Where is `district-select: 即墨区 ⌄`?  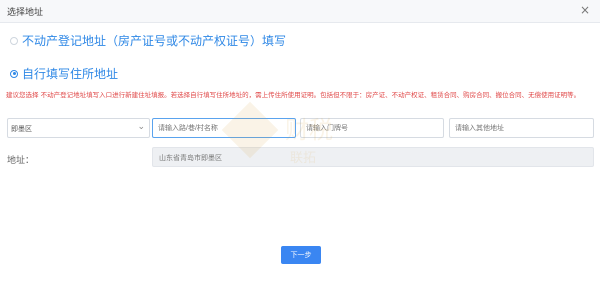
district-select: 即墨区 ⌄ is located at coordinates (78, 128).